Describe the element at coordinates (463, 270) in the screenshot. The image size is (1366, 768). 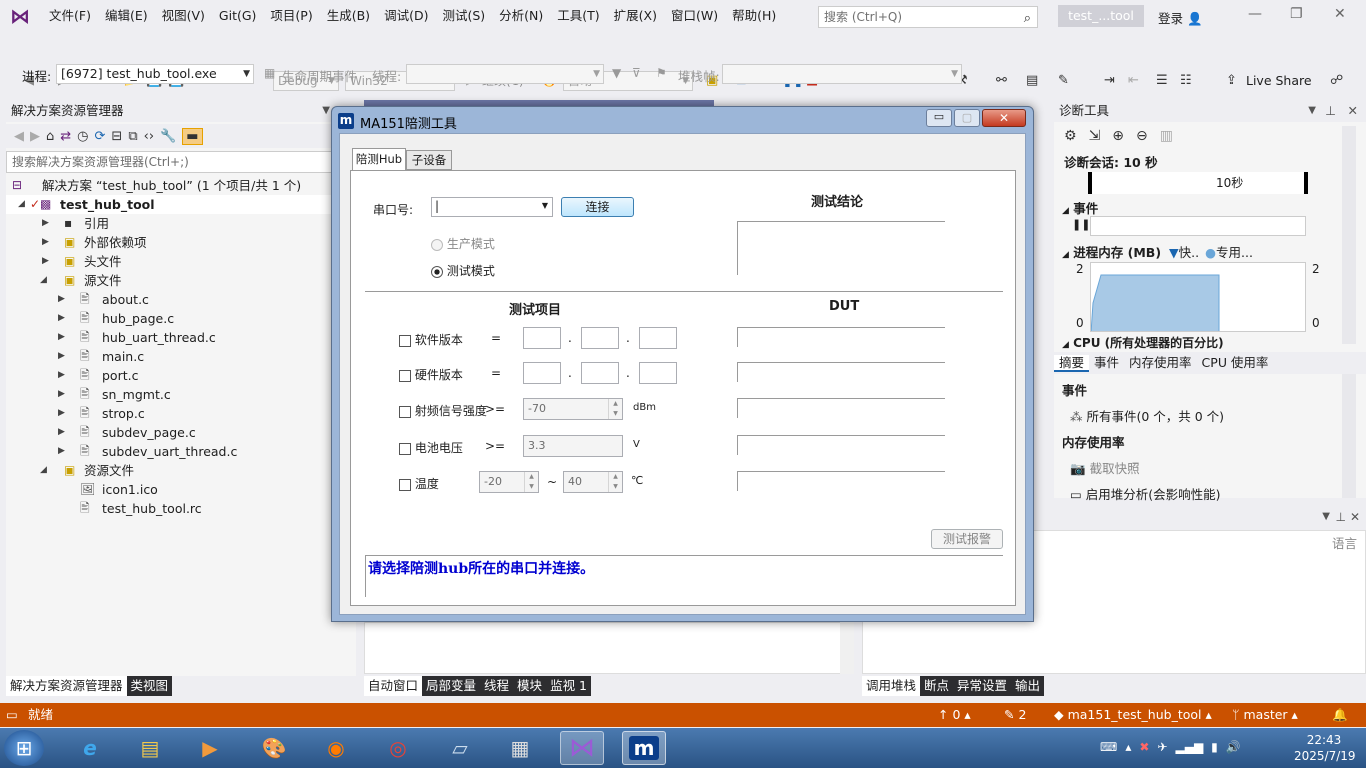
I see `mode-test-radio: 测试模式` at that location.